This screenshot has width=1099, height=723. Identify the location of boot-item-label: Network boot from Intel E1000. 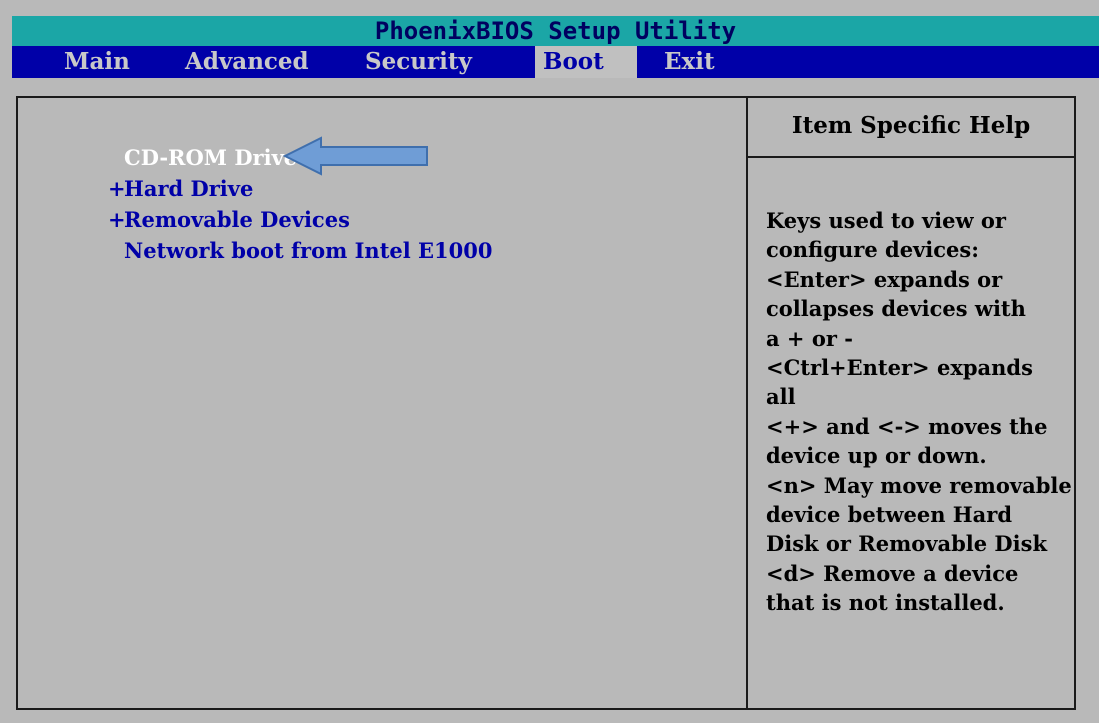
(308, 250).